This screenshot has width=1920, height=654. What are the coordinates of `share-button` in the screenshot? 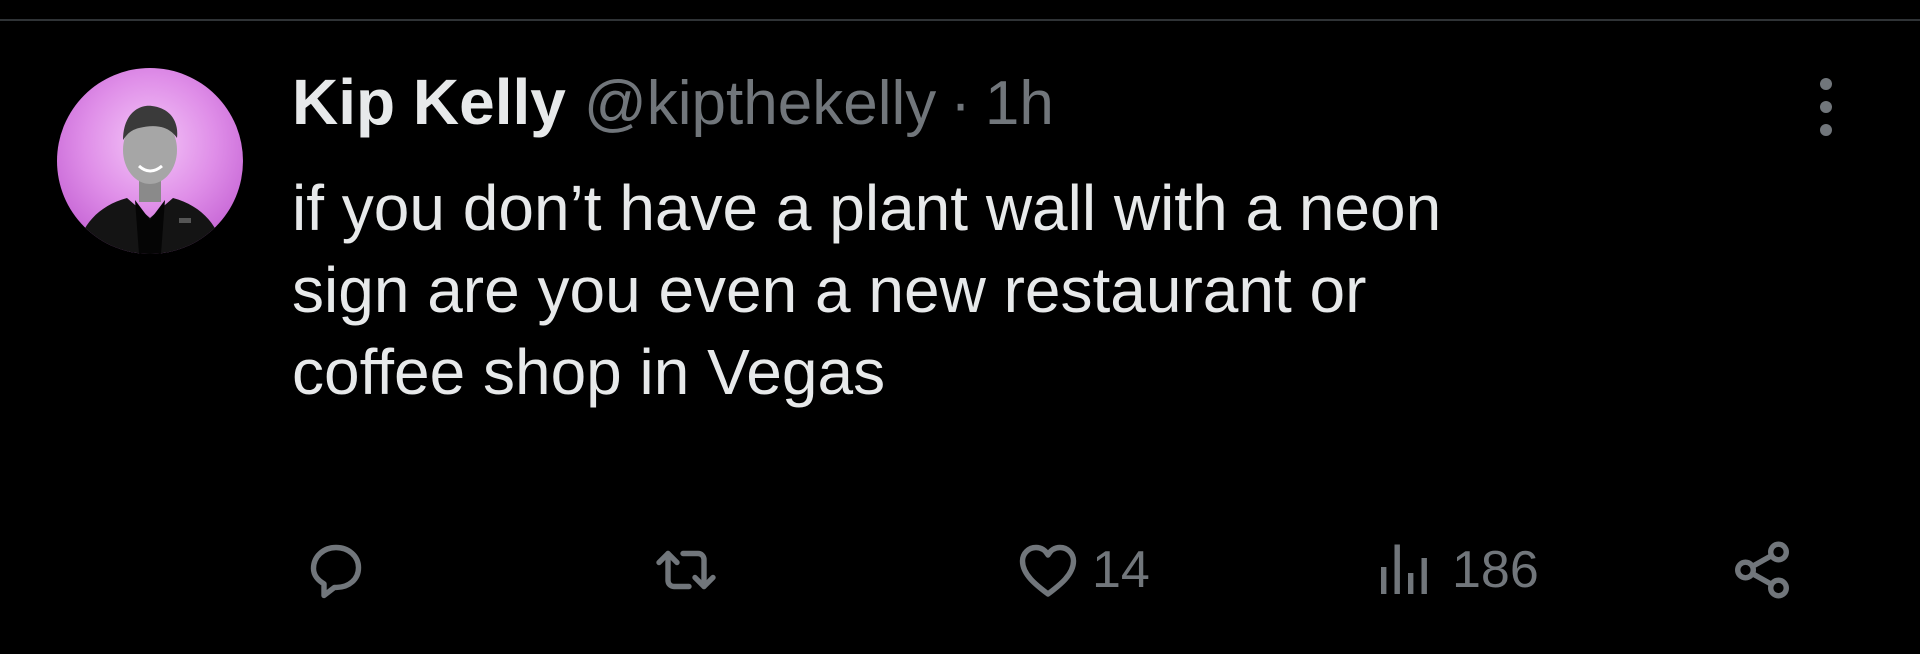 It's located at (1762, 570).